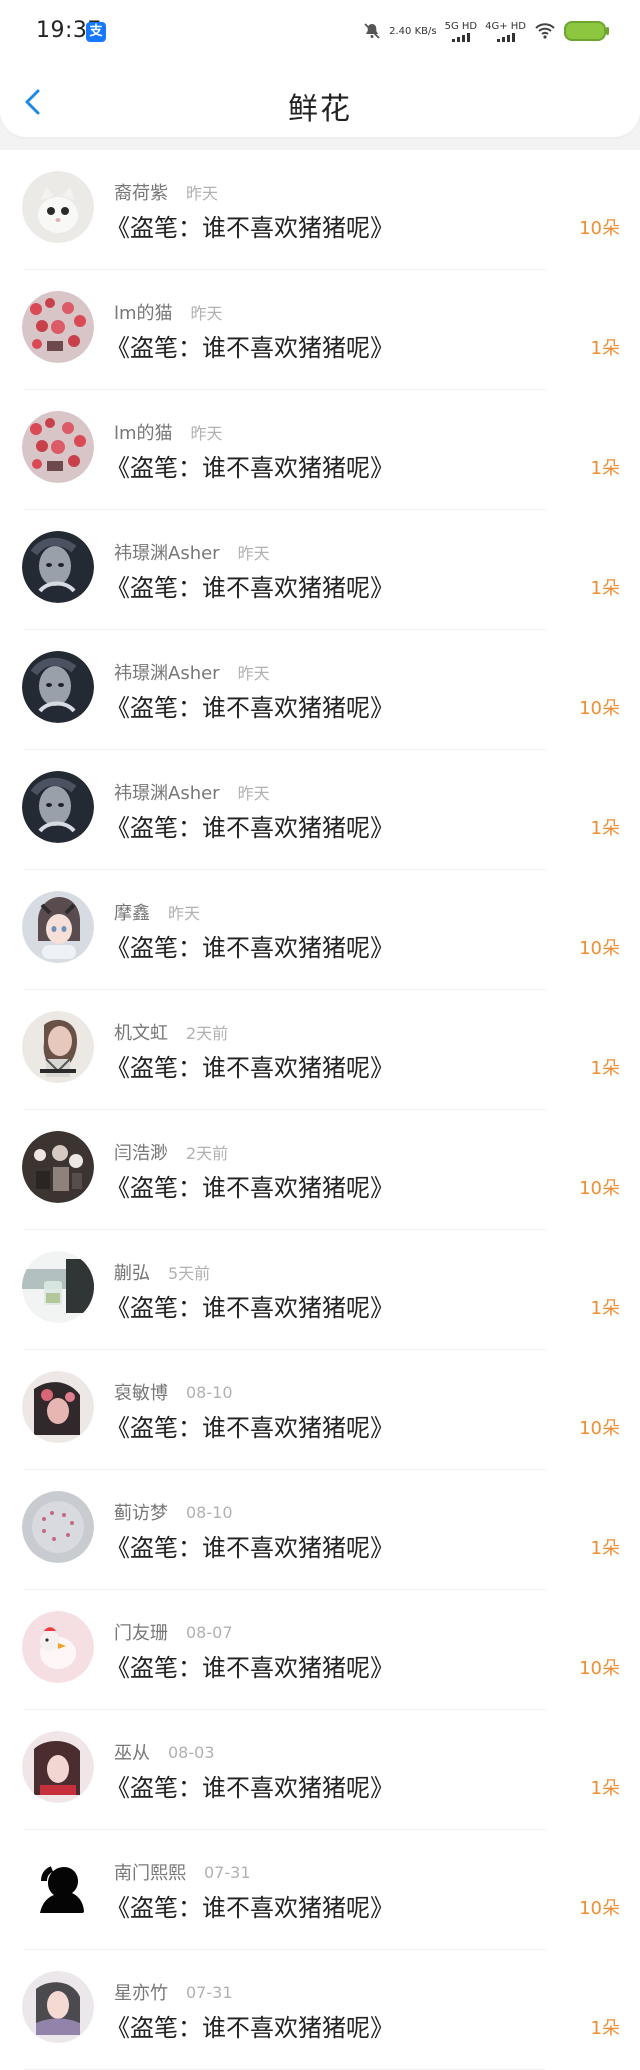  What do you see at coordinates (132, 1752) in the screenshot?
I see `username: 巫从` at bounding box center [132, 1752].